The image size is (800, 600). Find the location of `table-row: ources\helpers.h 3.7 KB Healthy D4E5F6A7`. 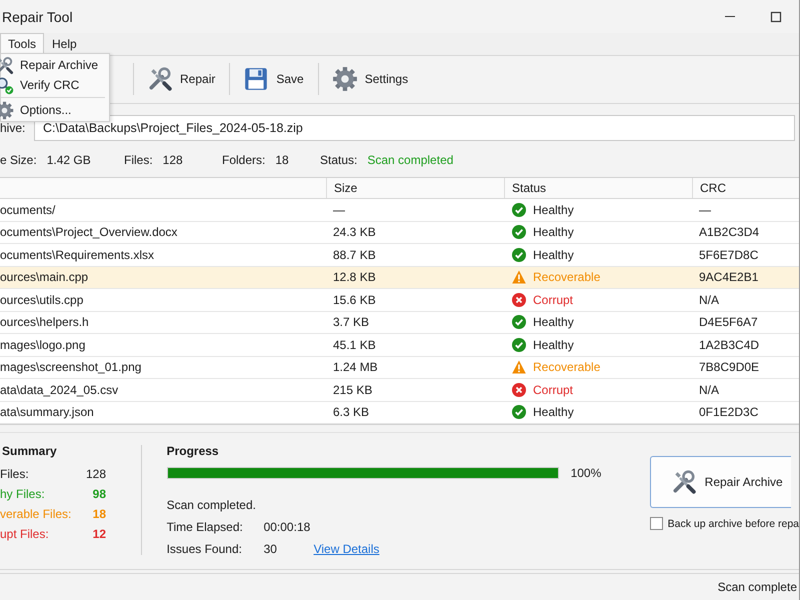

table-row: ources\helpers.h 3.7 KB Healthy D4E5F6A7 is located at coordinates (399, 323).